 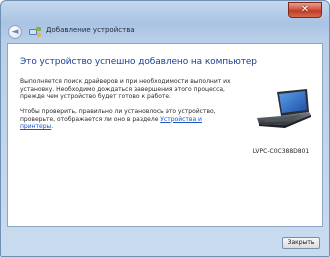 What do you see at coordinates (301, 243) in the screenshot?
I see `close-dialog-button: Закрыть` at bounding box center [301, 243].